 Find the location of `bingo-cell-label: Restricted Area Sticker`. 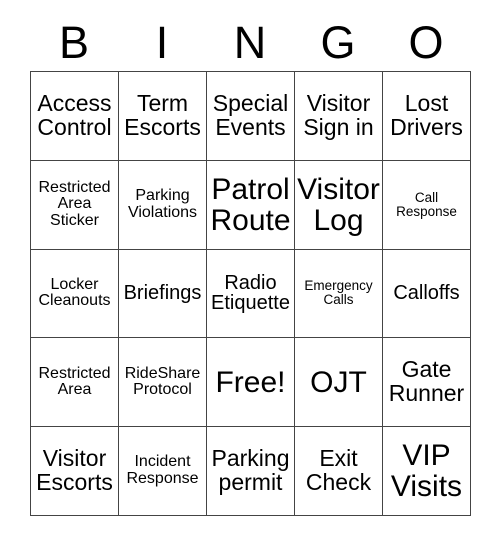

bingo-cell-label: Restricted Area Sticker is located at coordinates (74, 203).